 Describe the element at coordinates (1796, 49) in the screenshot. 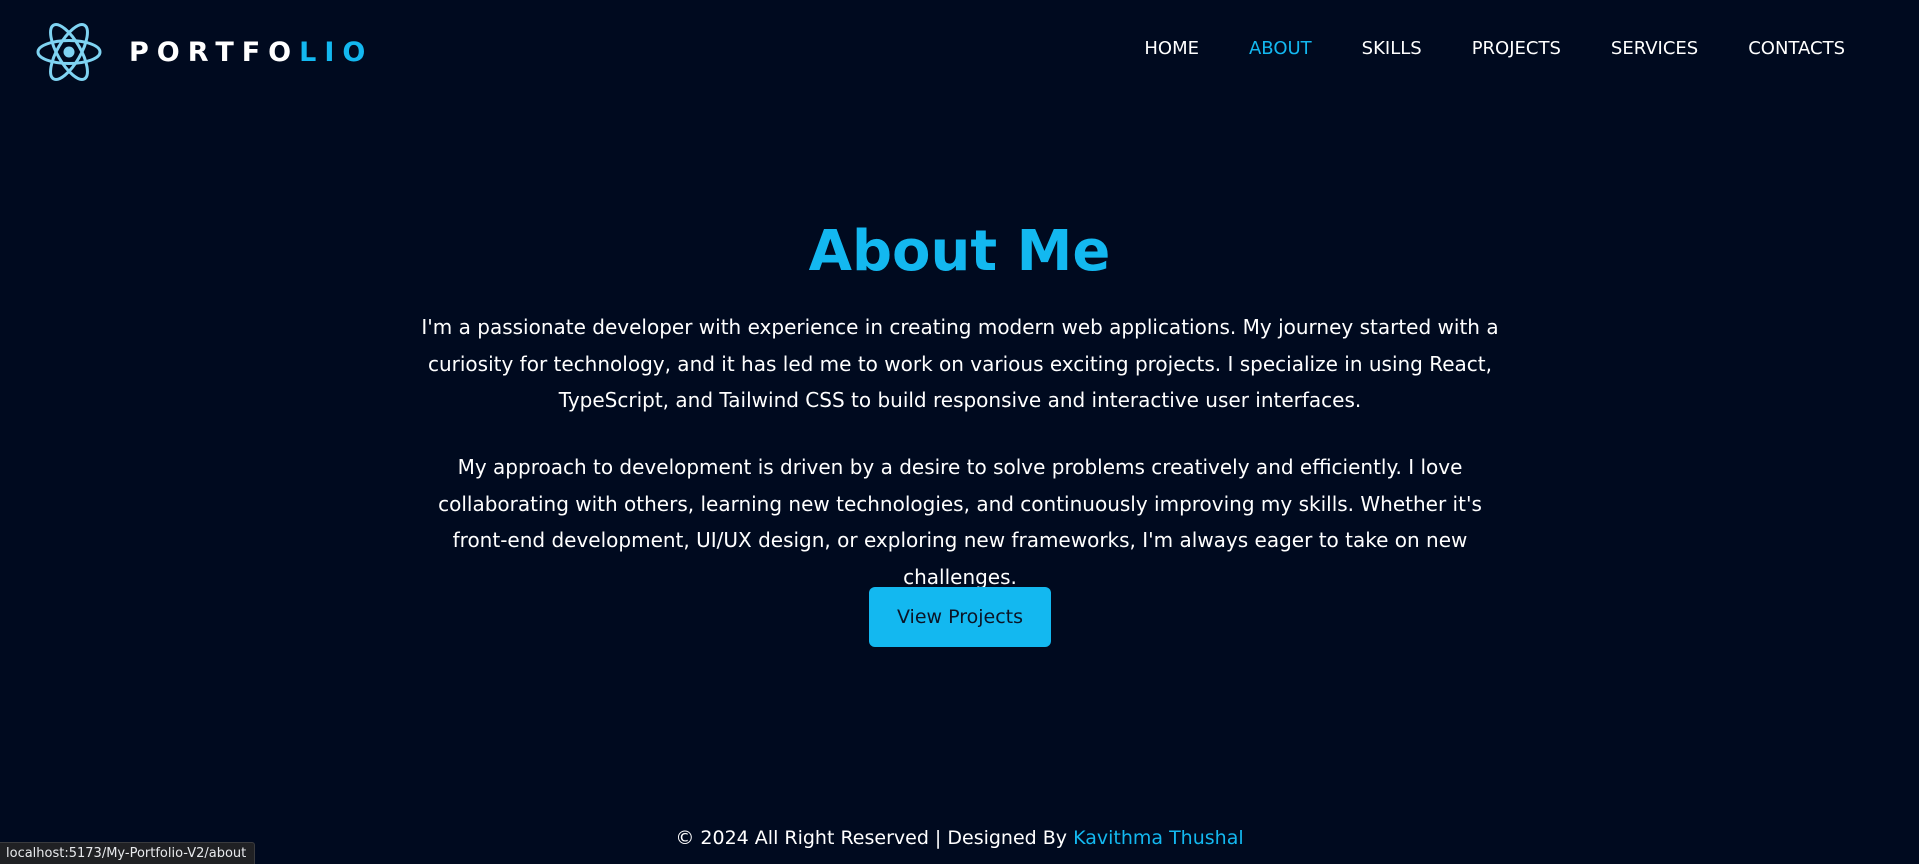

I see `nav-contacts: CONTACTS` at that location.